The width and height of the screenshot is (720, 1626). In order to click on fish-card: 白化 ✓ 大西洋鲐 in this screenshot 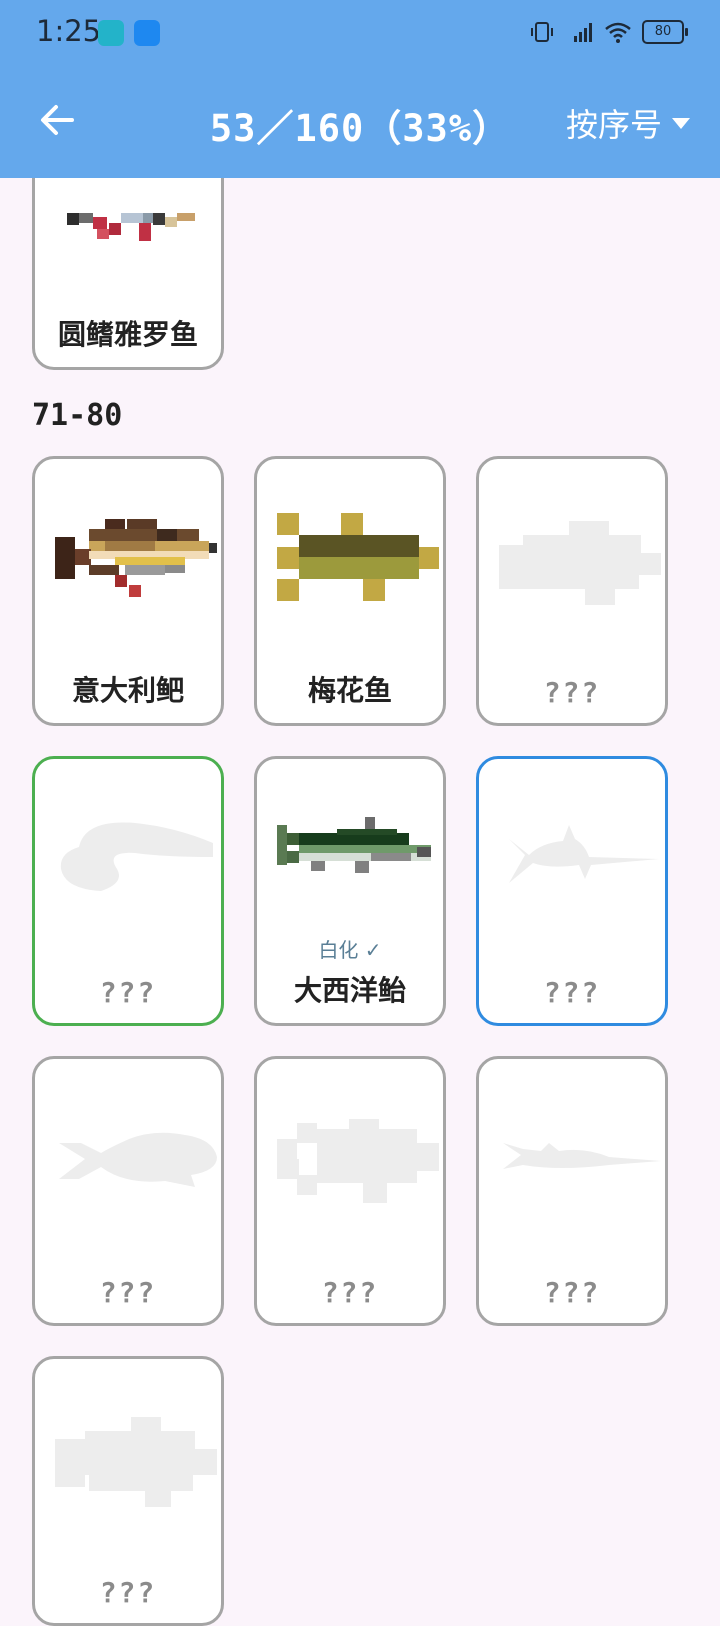, I will do `click(350, 891)`.